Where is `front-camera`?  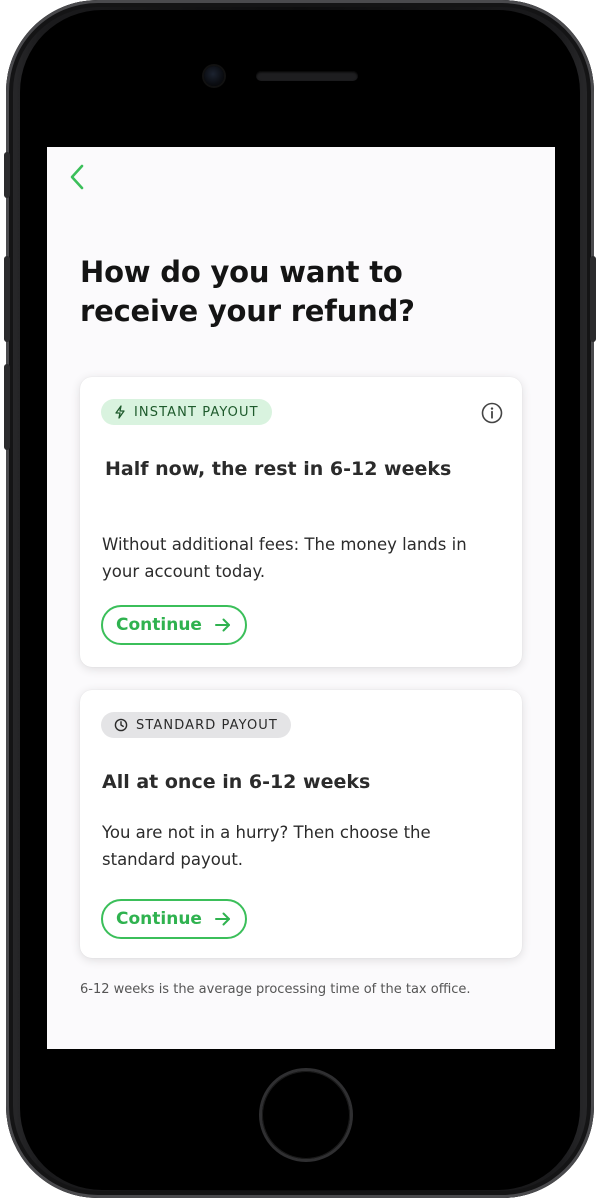 front-camera is located at coordinates (214, 76).